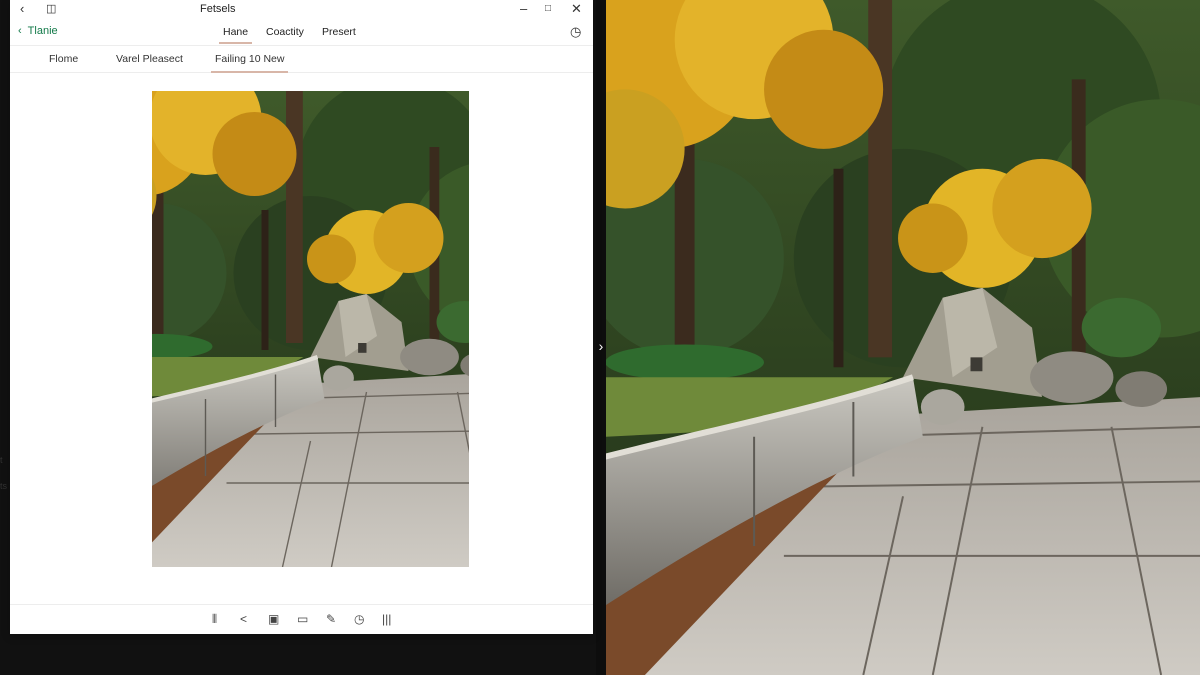 This screenshot has height=675, width=1200. I want to click on back-arrow-icon: ‹, so click(22, 9).